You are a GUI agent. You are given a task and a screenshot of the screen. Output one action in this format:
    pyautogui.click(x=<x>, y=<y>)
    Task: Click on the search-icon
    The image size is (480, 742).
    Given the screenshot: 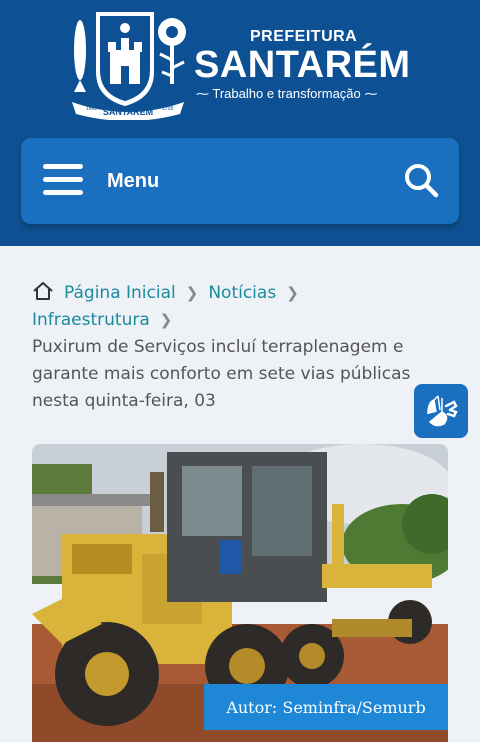 What is the action you would take?
    pyautogui.click(x=421, y=180)
    